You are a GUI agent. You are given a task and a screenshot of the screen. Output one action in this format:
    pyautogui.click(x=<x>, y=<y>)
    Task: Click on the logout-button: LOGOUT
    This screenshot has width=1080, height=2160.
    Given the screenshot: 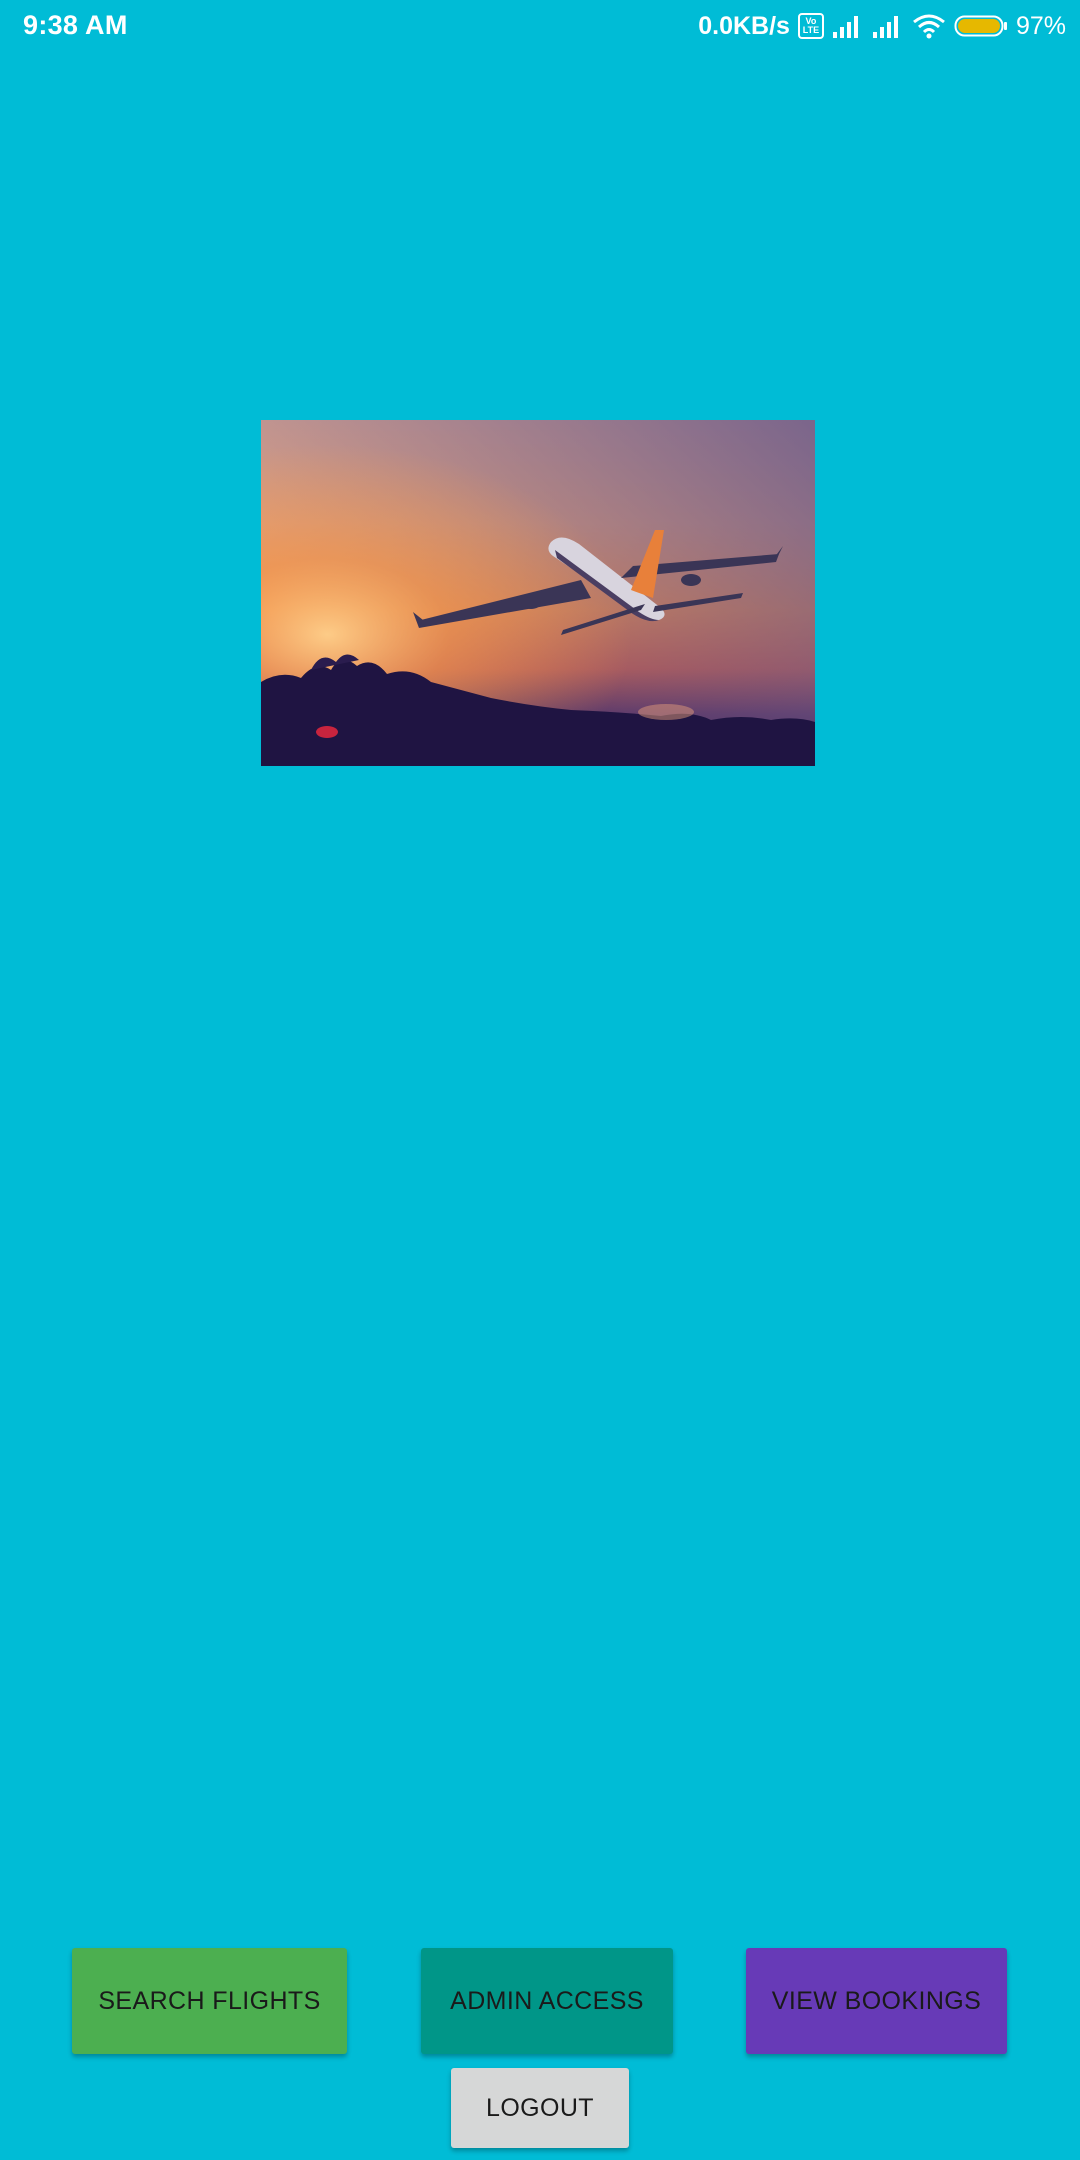 What is the action you would take?
    pyautogui.click(x=540, y=2108)
    